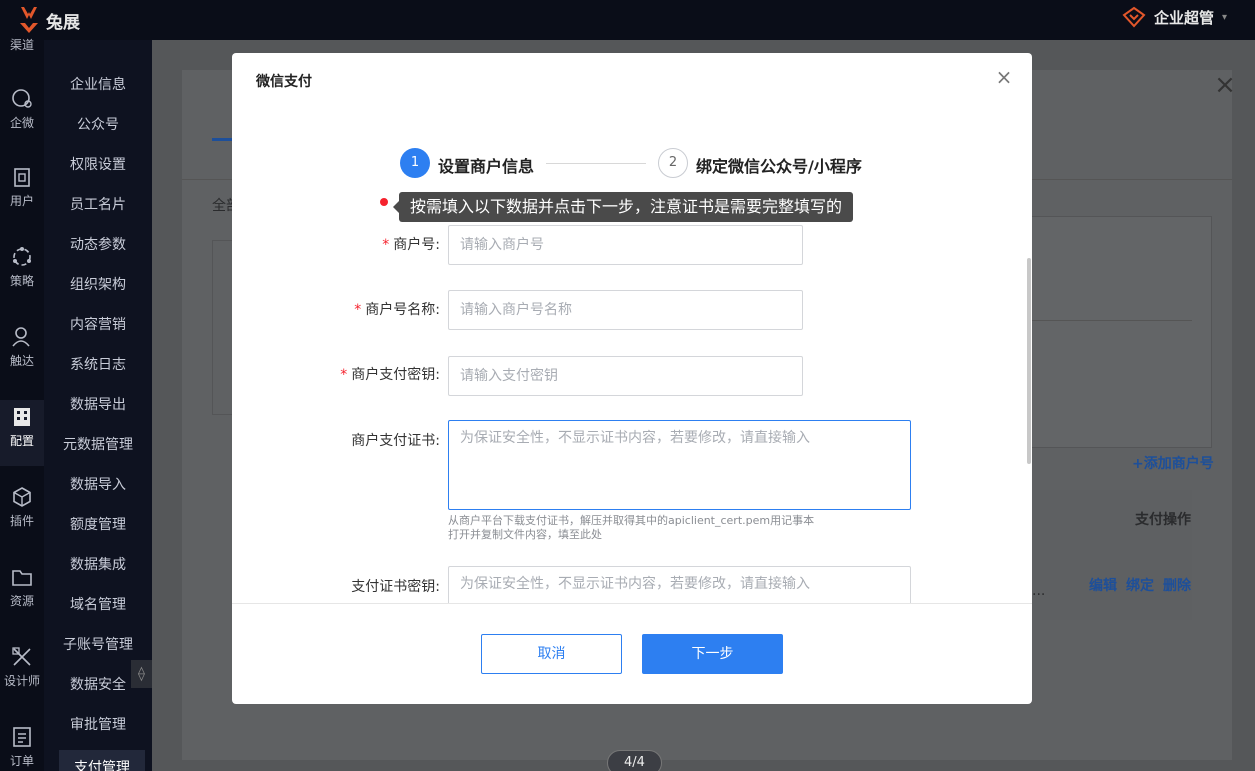  I want to click on step-2-circle: 2, so click(673, 163).